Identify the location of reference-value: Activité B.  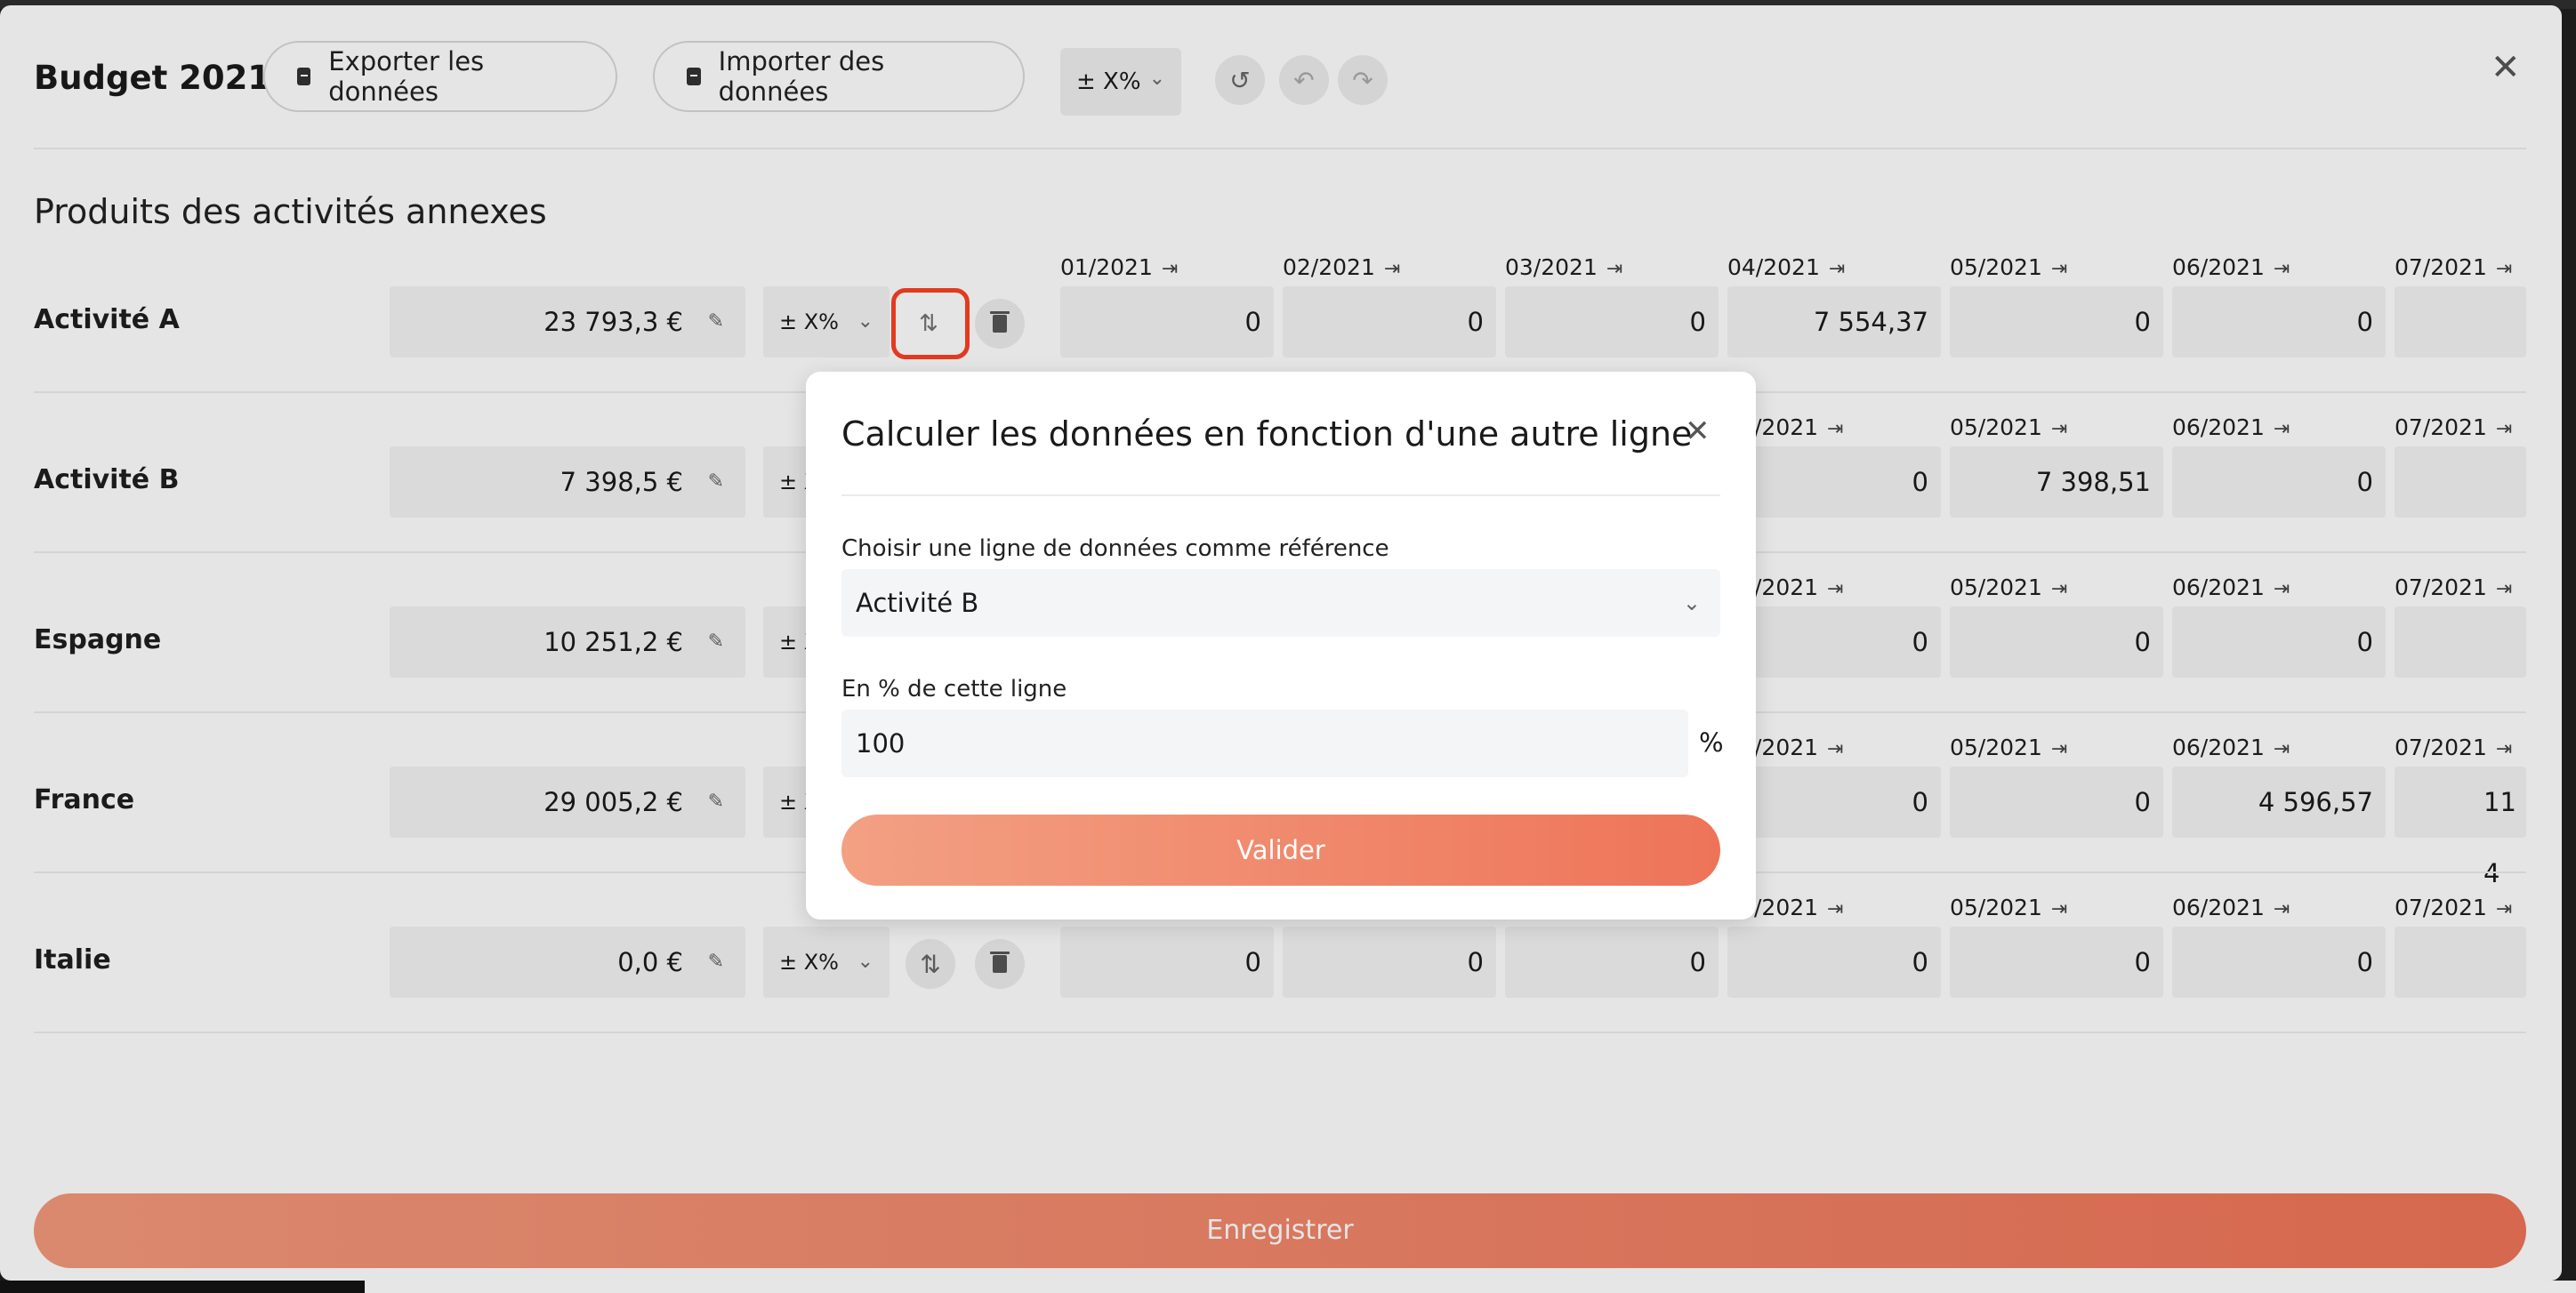
(917, 603).